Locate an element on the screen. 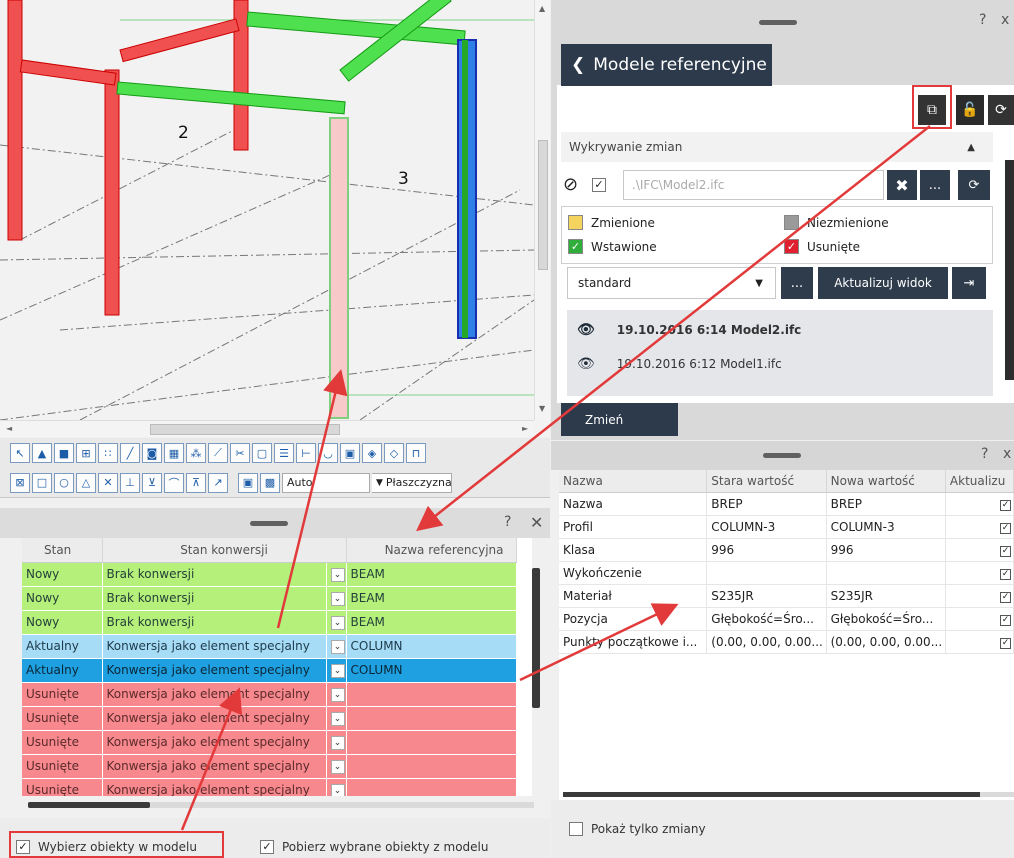  select-cut-icon: ✂ is located at coordinates (240, 453).